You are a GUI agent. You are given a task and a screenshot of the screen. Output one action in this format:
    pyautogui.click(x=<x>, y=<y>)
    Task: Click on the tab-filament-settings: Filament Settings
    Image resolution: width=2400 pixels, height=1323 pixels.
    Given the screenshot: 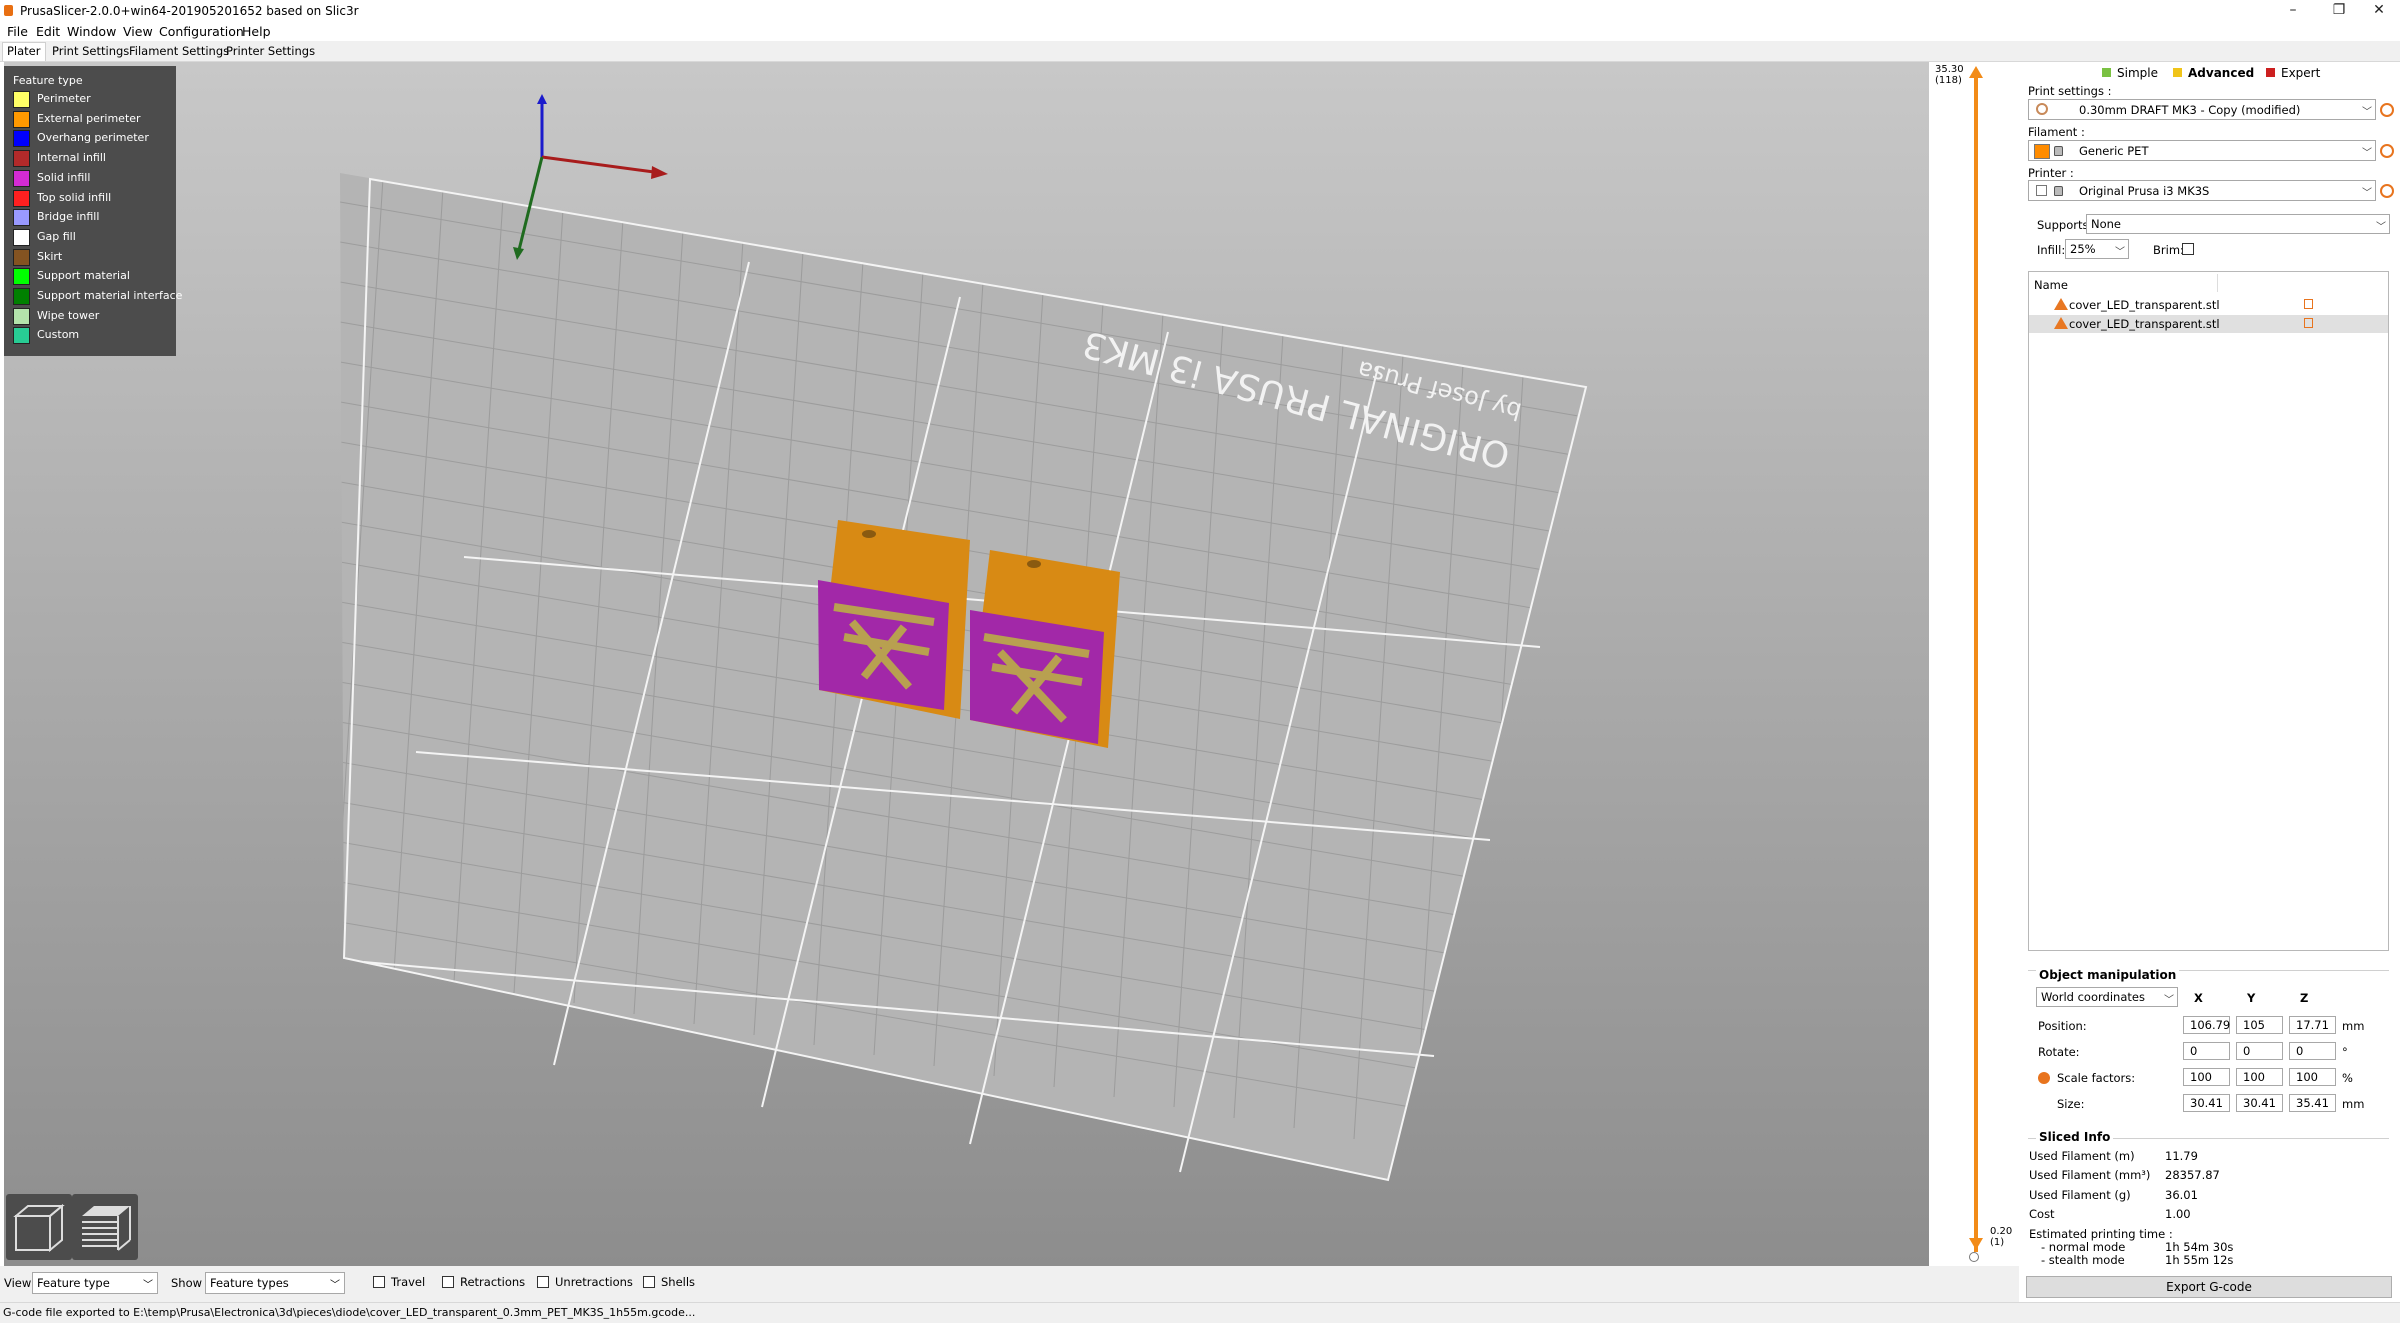 What is the action you would take?
    pyautogui.click(x=179, y=51)
    